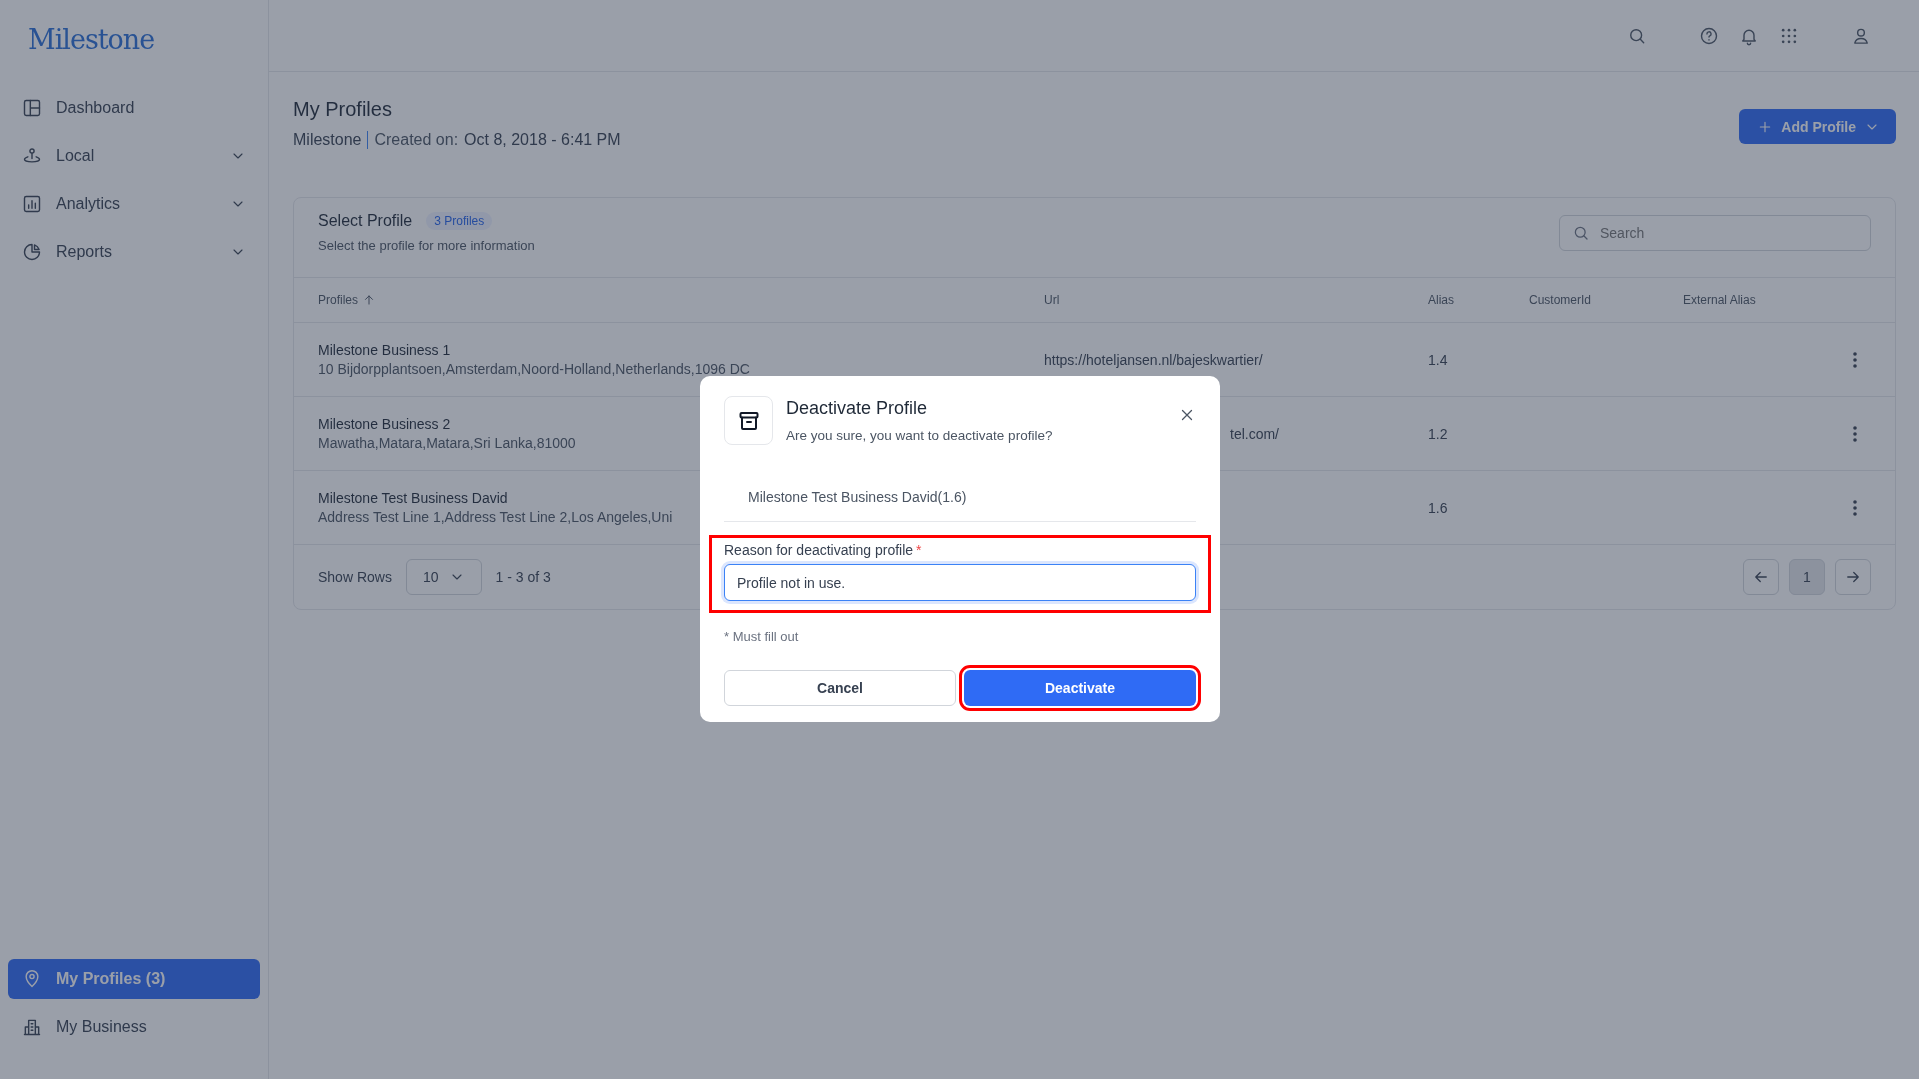 The width and height of the screenshot is (1919, 1079). Describe the element at coordinates (32, 1027) in the screenshot. I see `building-icon` at that location.